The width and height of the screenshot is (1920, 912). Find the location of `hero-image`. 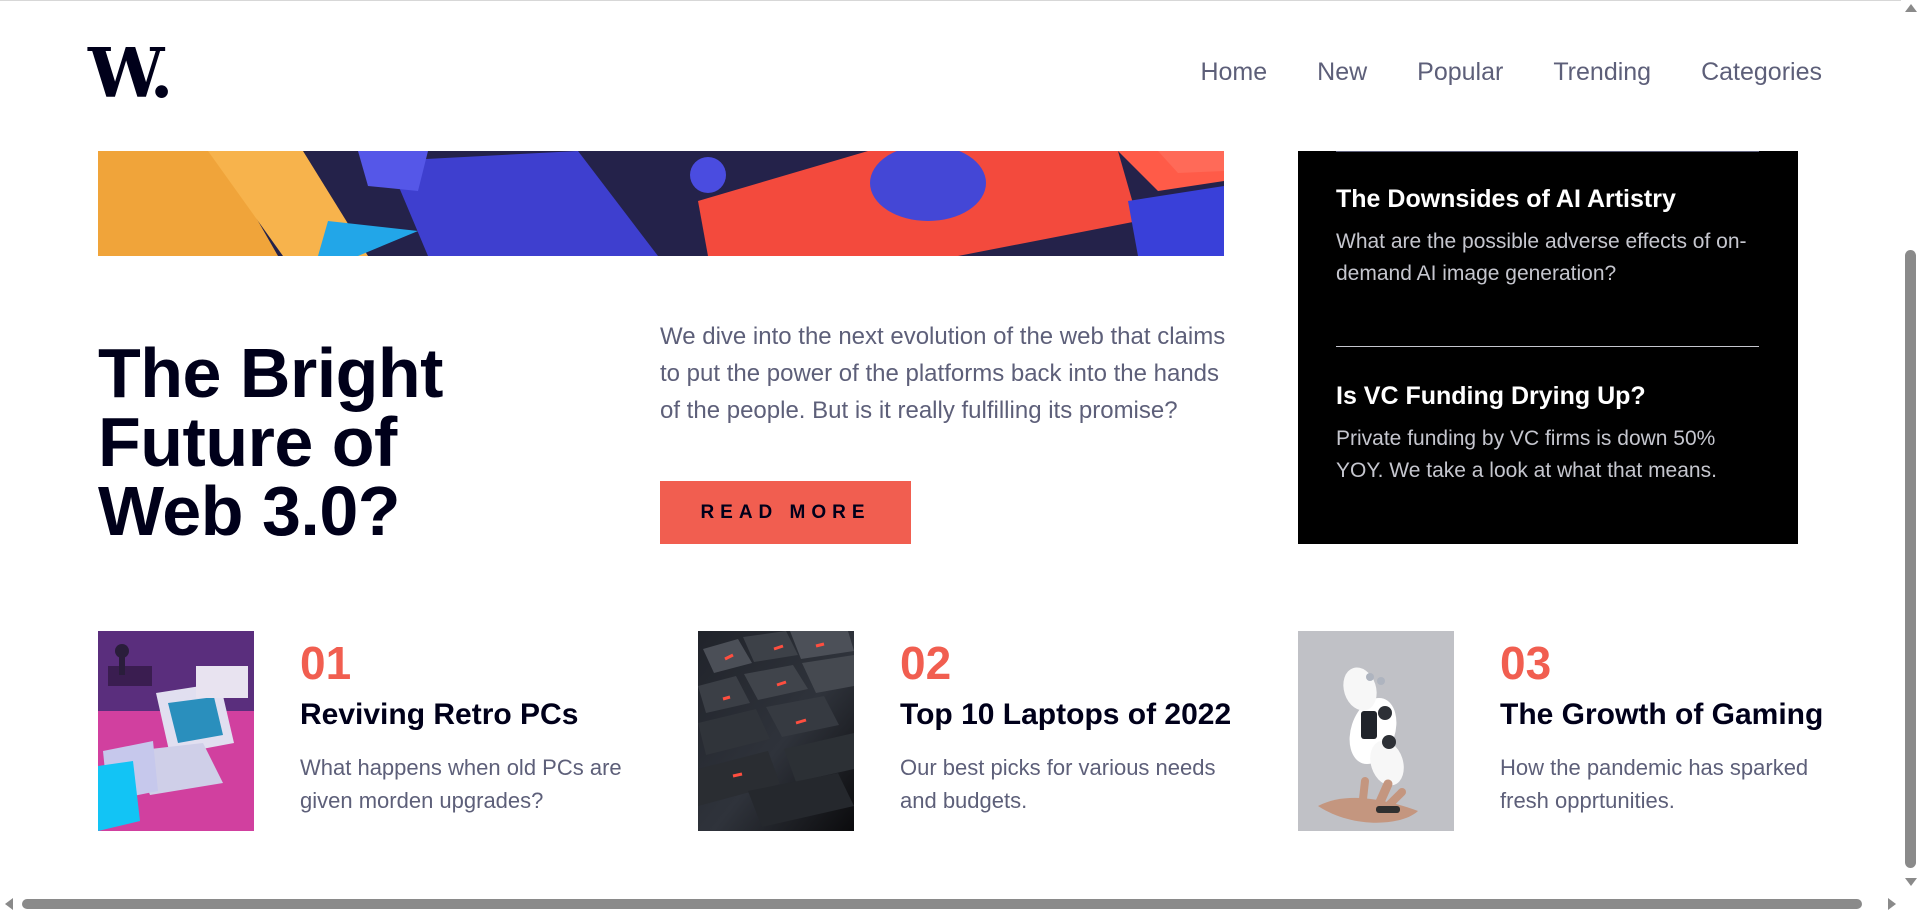

hero-image is located at coordinates (661, 203).